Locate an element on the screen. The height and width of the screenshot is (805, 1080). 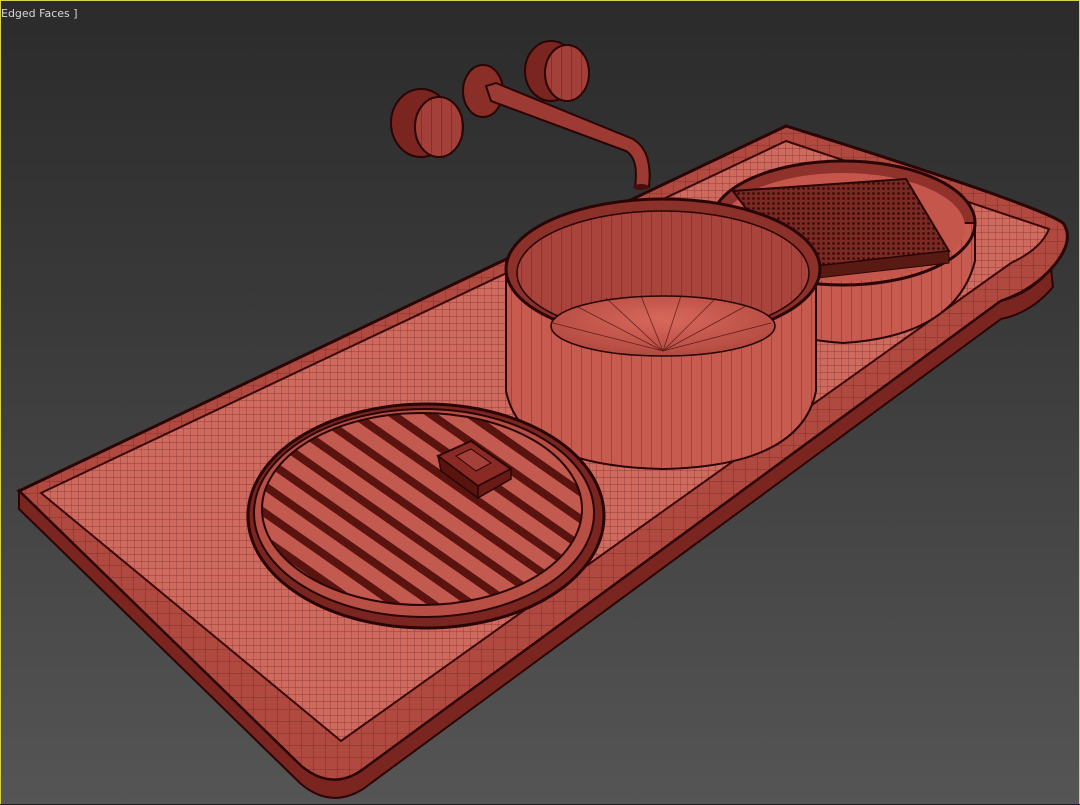
ribbed-lid is located at coordinates (422, 509).